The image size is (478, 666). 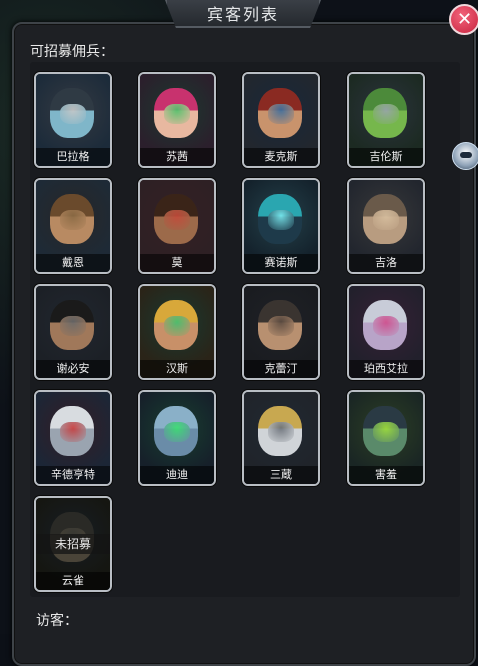 What do you see at coordinates (281, 438) in the screenshot?
I see `mercenary-card: 三蔵` at bounding box center [281, 438].